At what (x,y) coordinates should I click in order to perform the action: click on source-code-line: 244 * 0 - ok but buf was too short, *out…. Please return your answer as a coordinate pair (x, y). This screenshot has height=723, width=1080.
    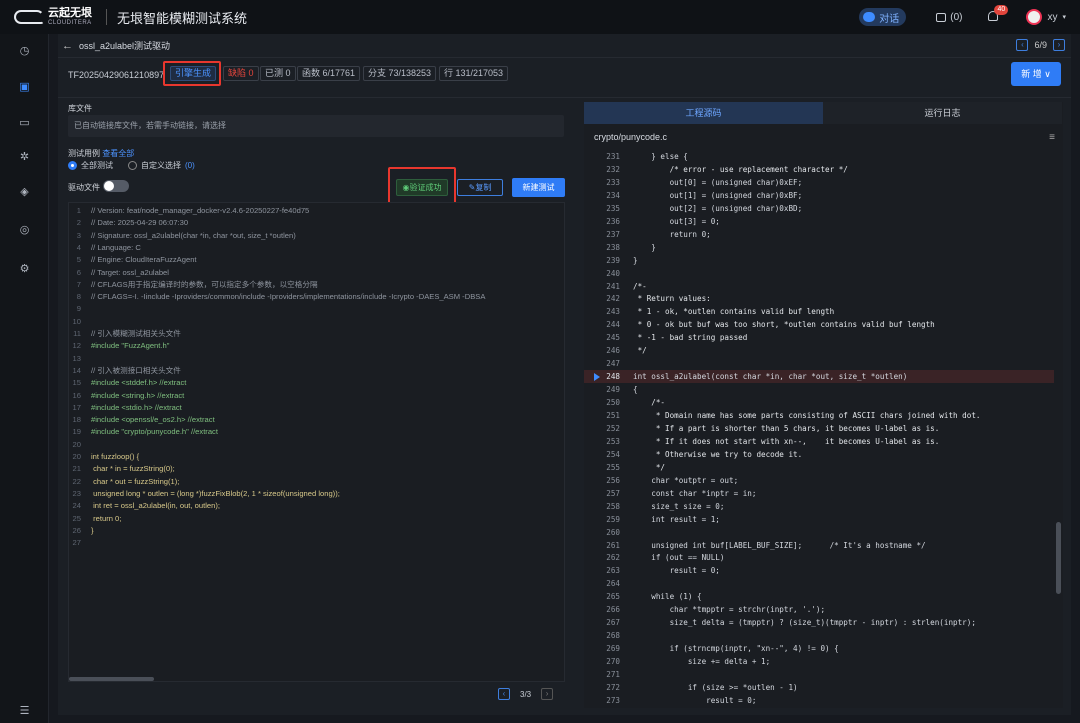
    Looking at the image, I should click on (819, 324).